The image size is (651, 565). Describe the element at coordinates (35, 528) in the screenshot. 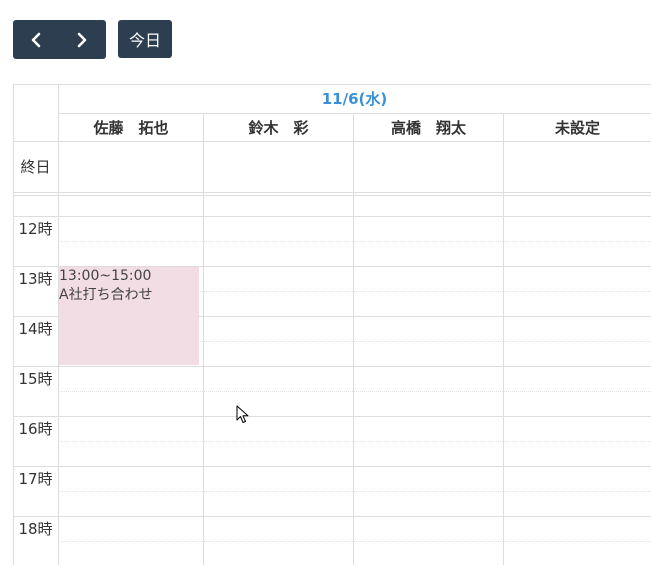

I see `time-label-18: 18時` at that location.